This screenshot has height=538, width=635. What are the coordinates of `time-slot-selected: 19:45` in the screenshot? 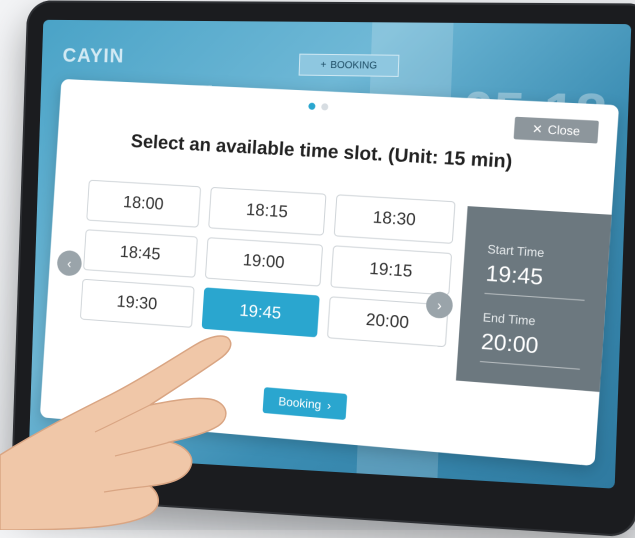 It's located at (261, 312).